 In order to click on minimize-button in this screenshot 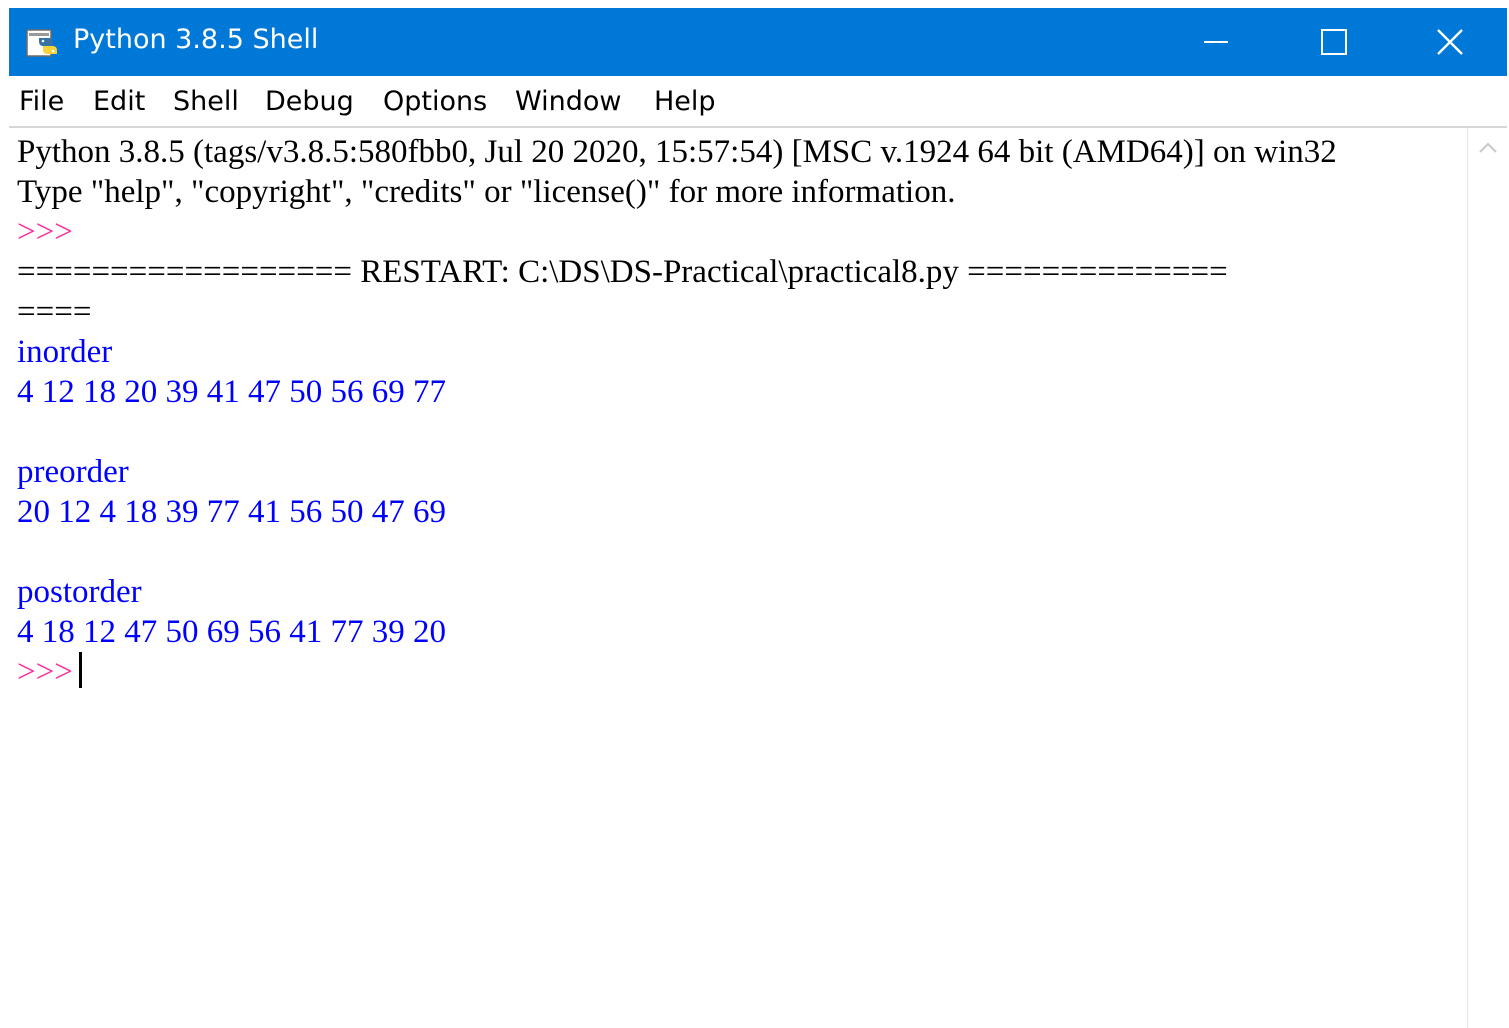, I will do `click(1216, 42)`.